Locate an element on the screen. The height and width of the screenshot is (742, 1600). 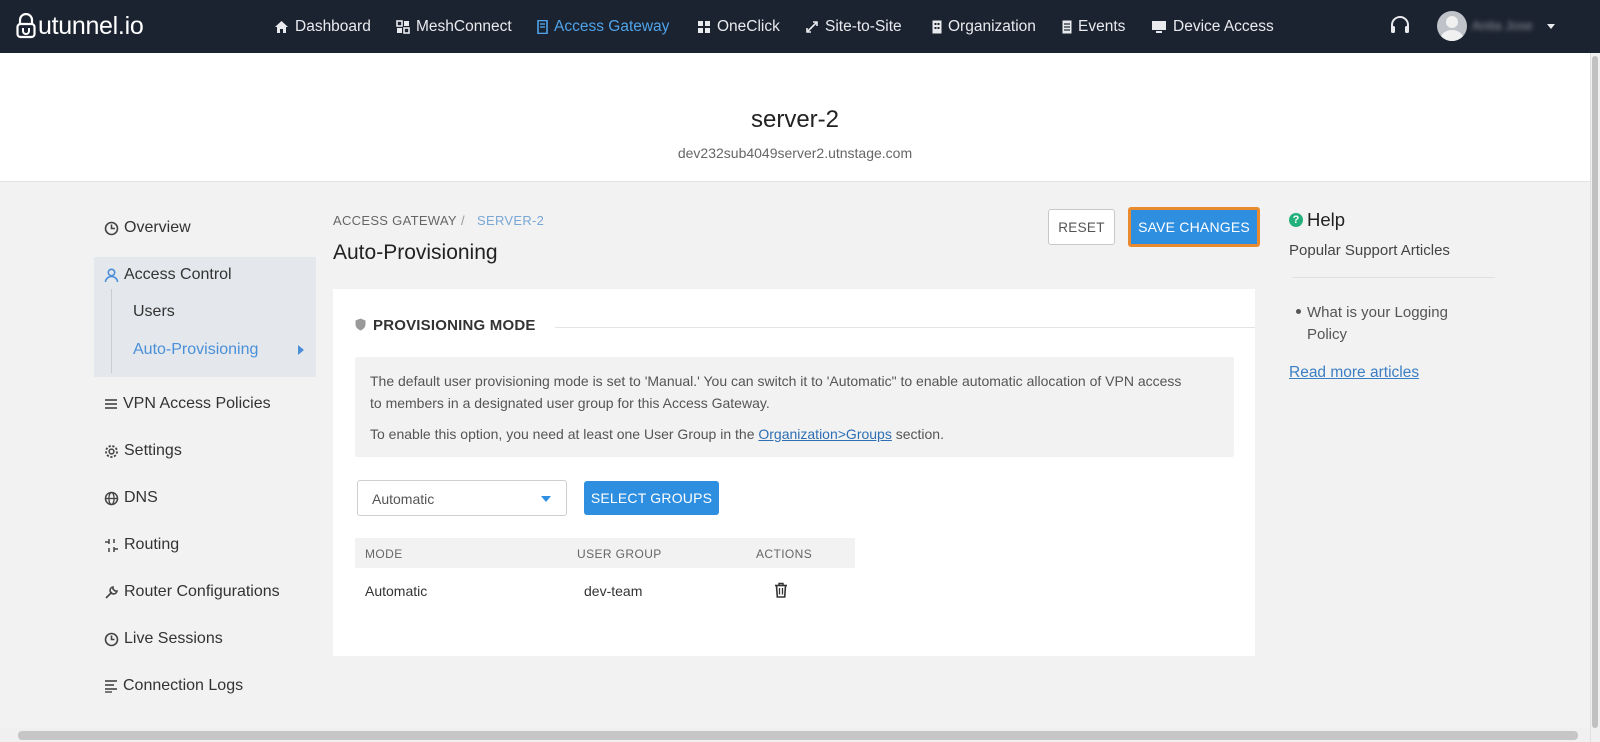
sidebar-item-dns: DNS is located at coordinates (131, 498).